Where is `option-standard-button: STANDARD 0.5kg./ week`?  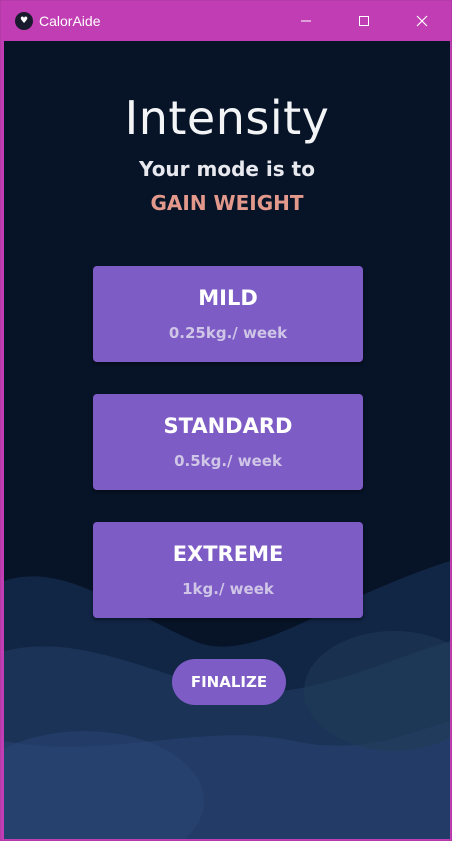 option-standard-button: STANDARD 0.5kg./ week is located at coordinates (228, 442).